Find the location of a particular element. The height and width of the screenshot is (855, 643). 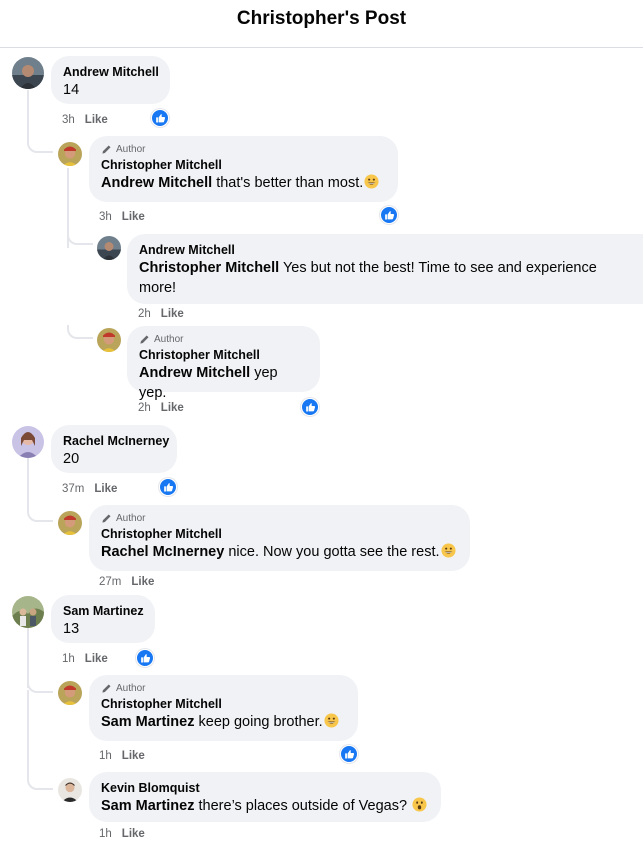

timestamp: 27m is located at coordinates (110, 582).